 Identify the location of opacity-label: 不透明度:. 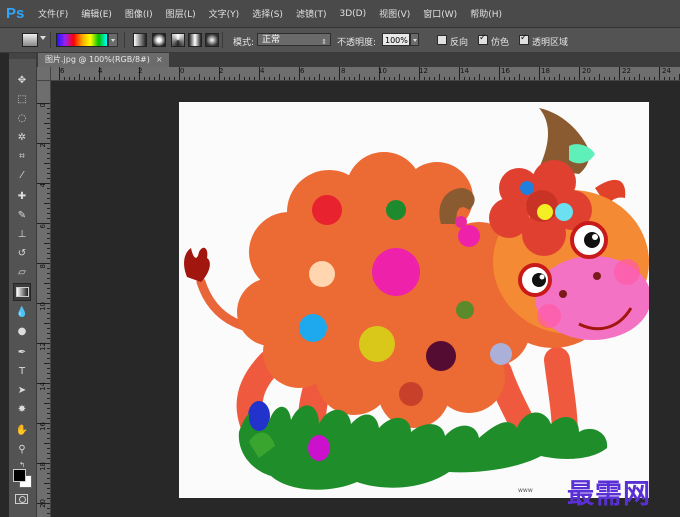
(357, 43).